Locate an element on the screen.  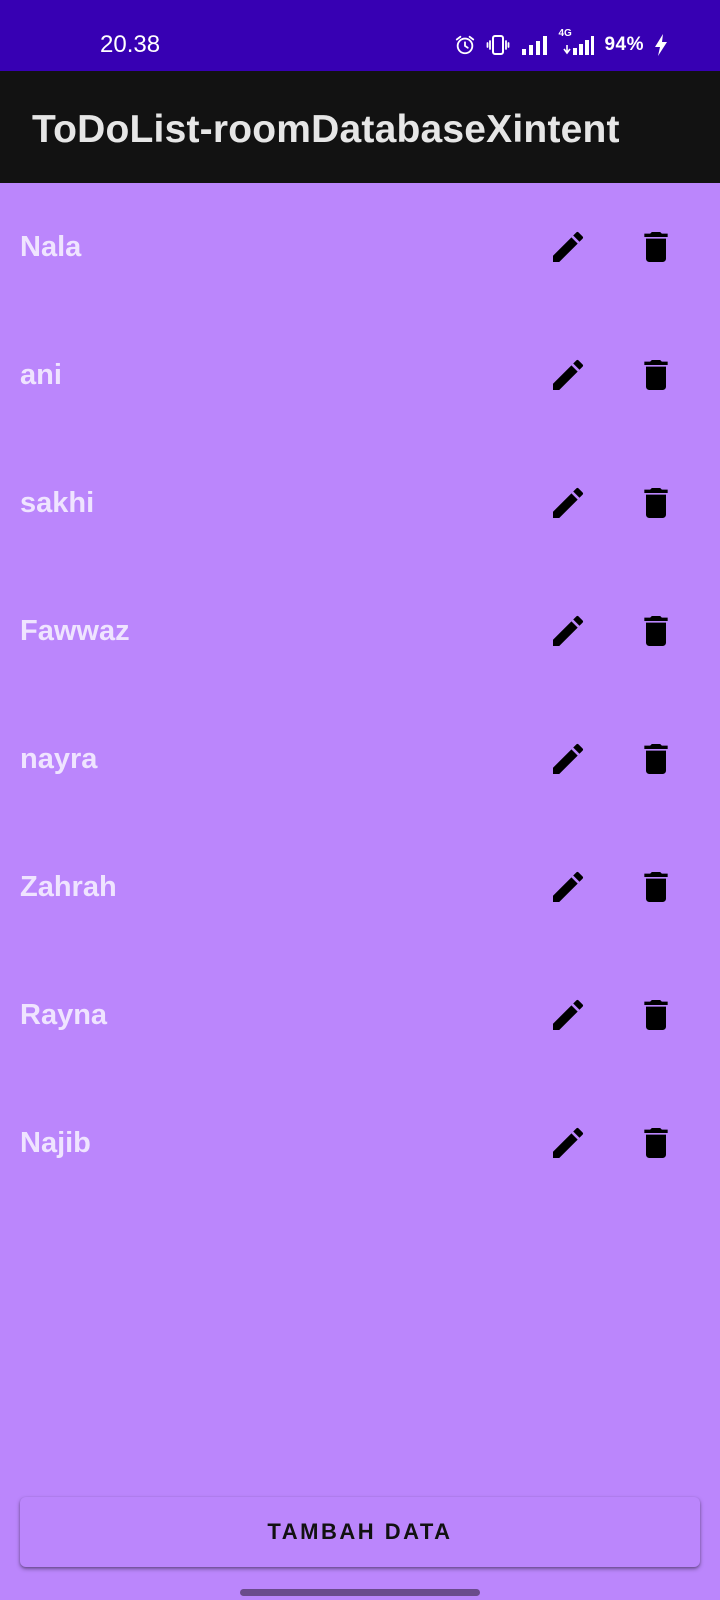
todo-item-name: nayra is located at coordinates (59, 759).